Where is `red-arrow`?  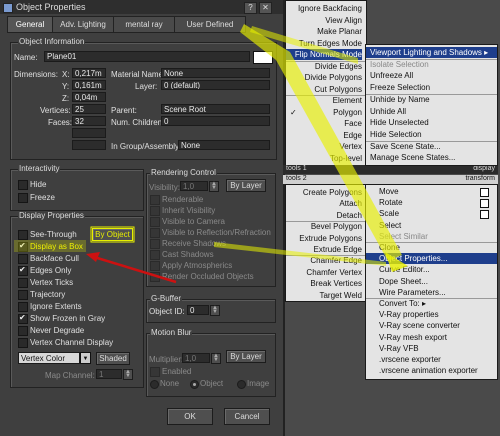 red-arrow is located at coordinates (131, 268).